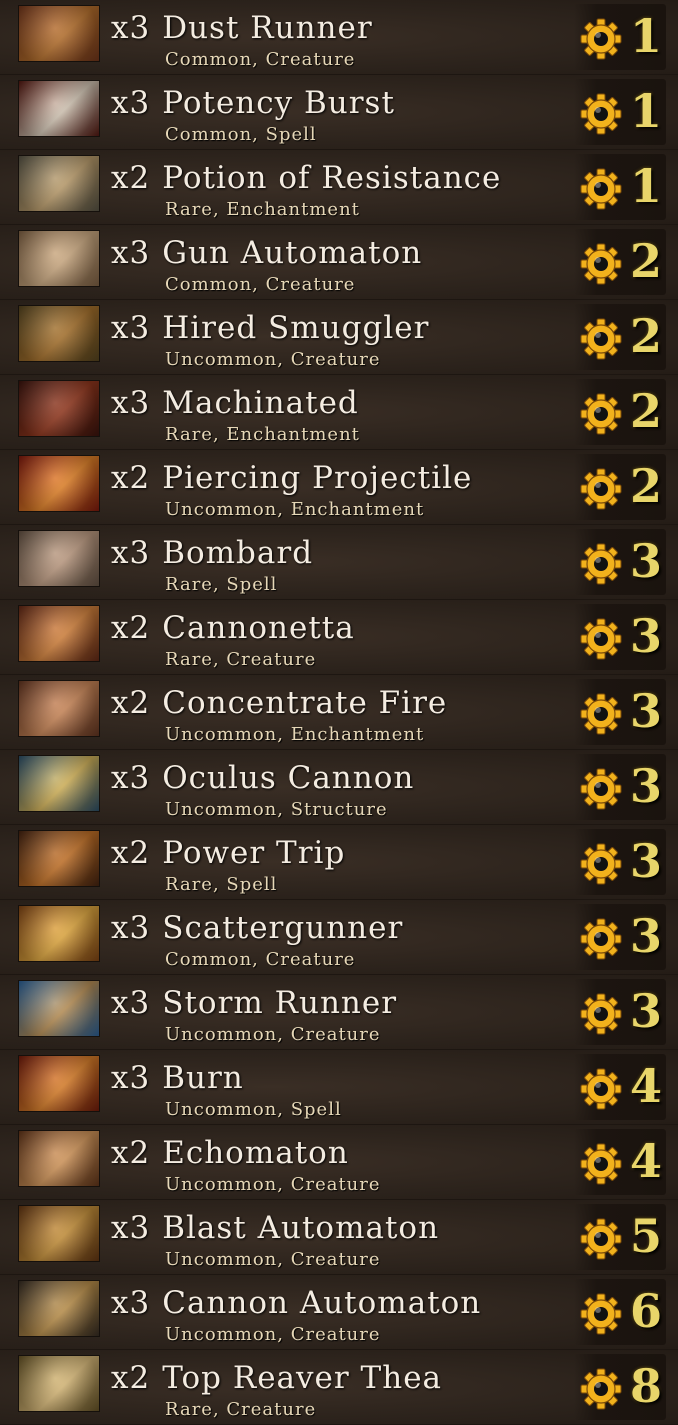 The image size is (678, 1425). What do you see at coordinates (339, 562) in the screenshot?
I see `card-row: x3 Bombard Rare, Spell 3` at bounding box center [339, 562].